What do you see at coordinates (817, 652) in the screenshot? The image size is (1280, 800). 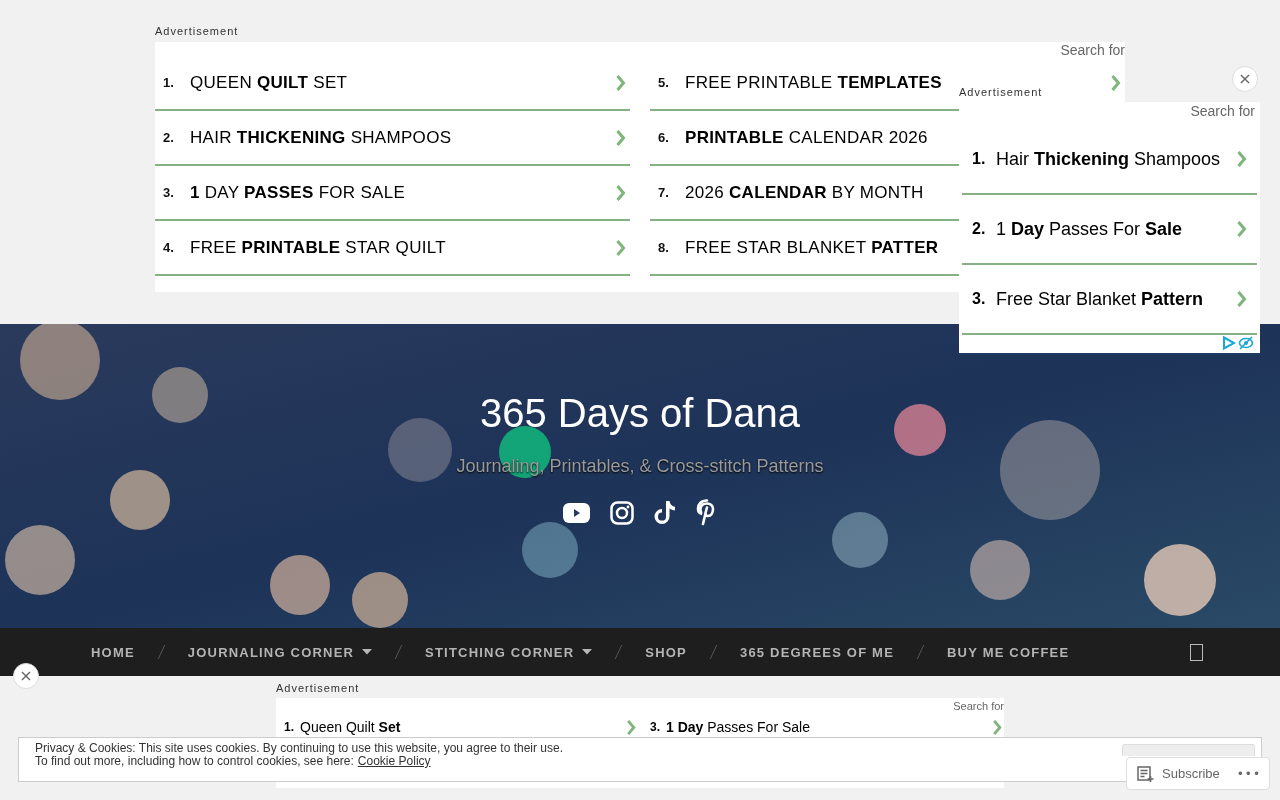 I see `nav-link: 365 DEGREES OF ME` at bounding box center [817, 652].